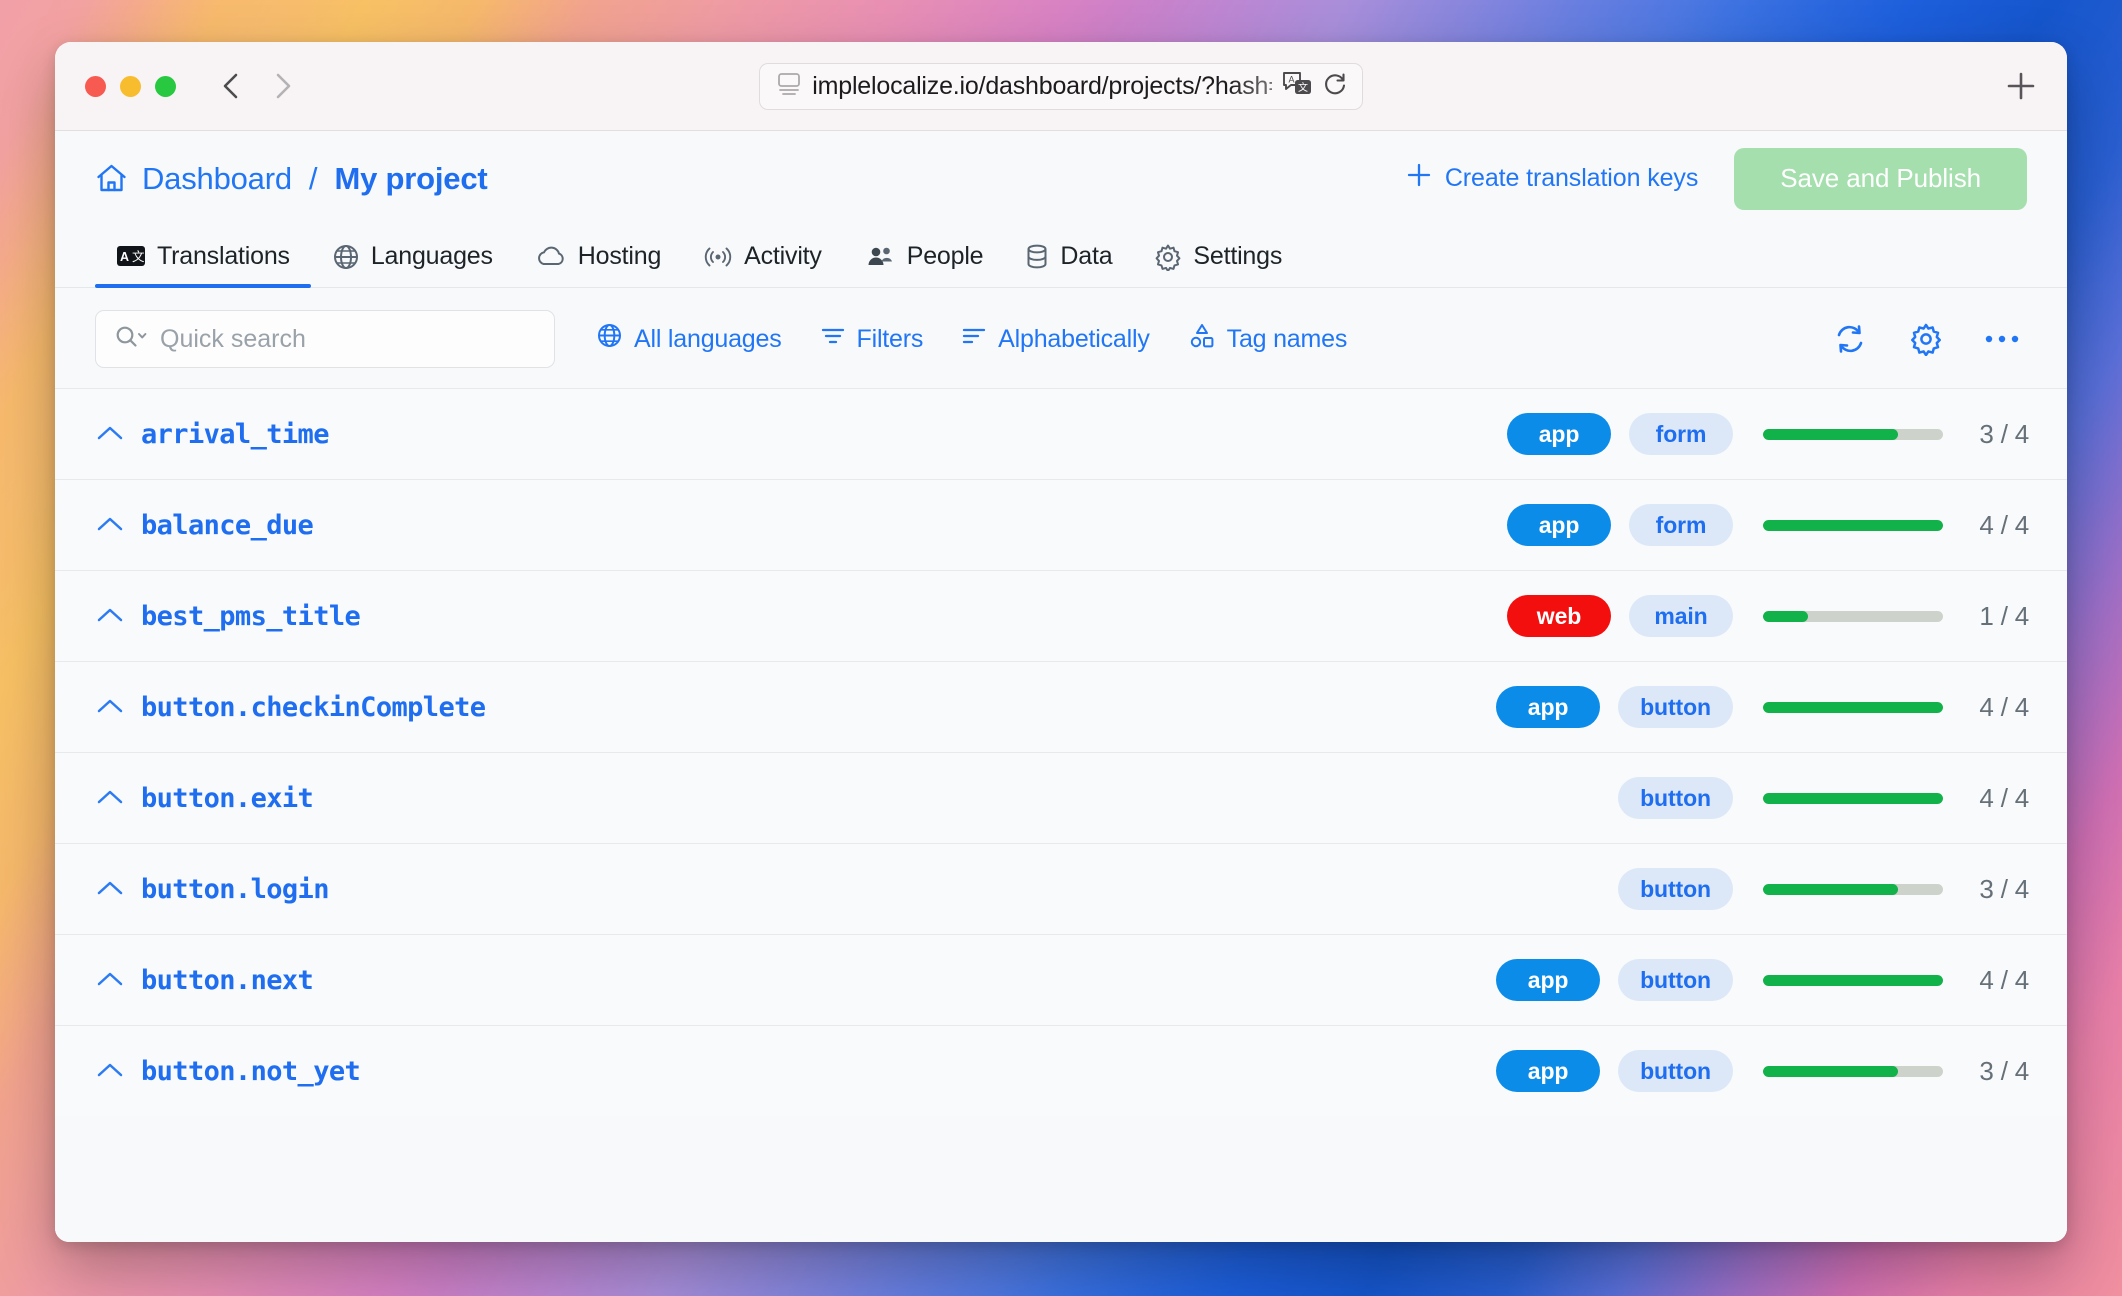  I want to click on tab-activity-label: Activity, so click(783, 256).